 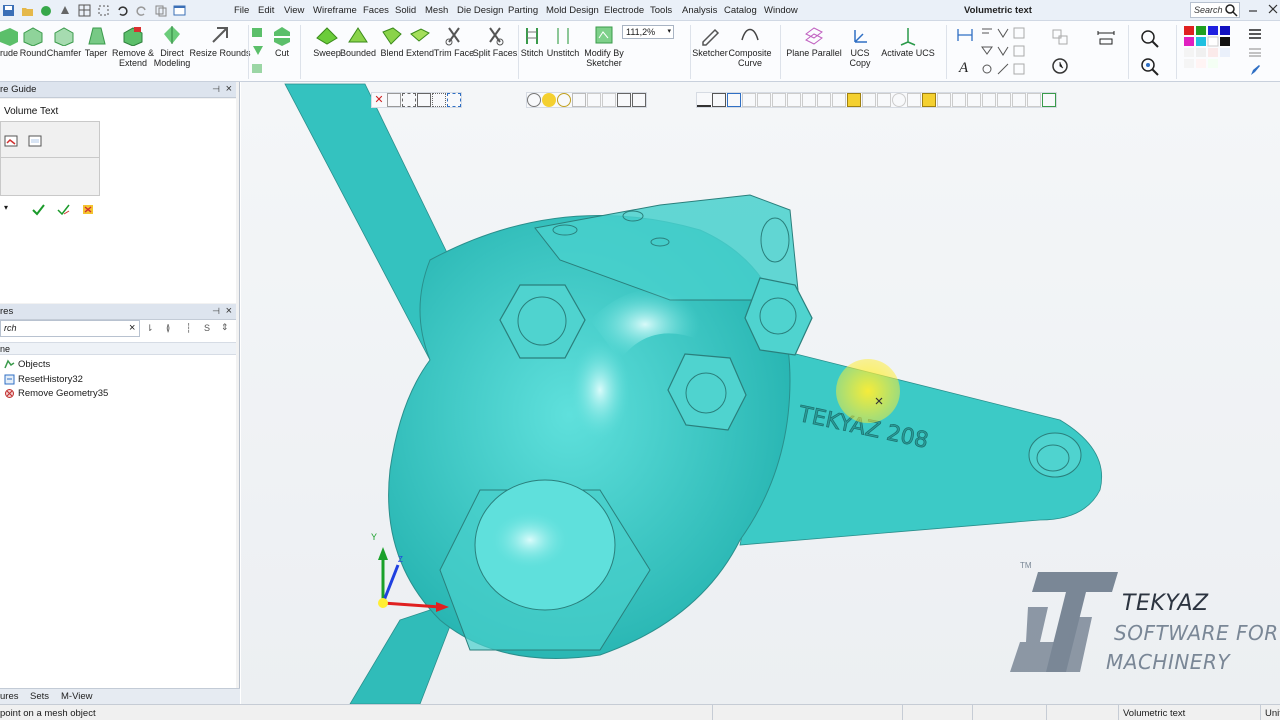 I want to click on round-button: Round, so click(x=33, y=41).